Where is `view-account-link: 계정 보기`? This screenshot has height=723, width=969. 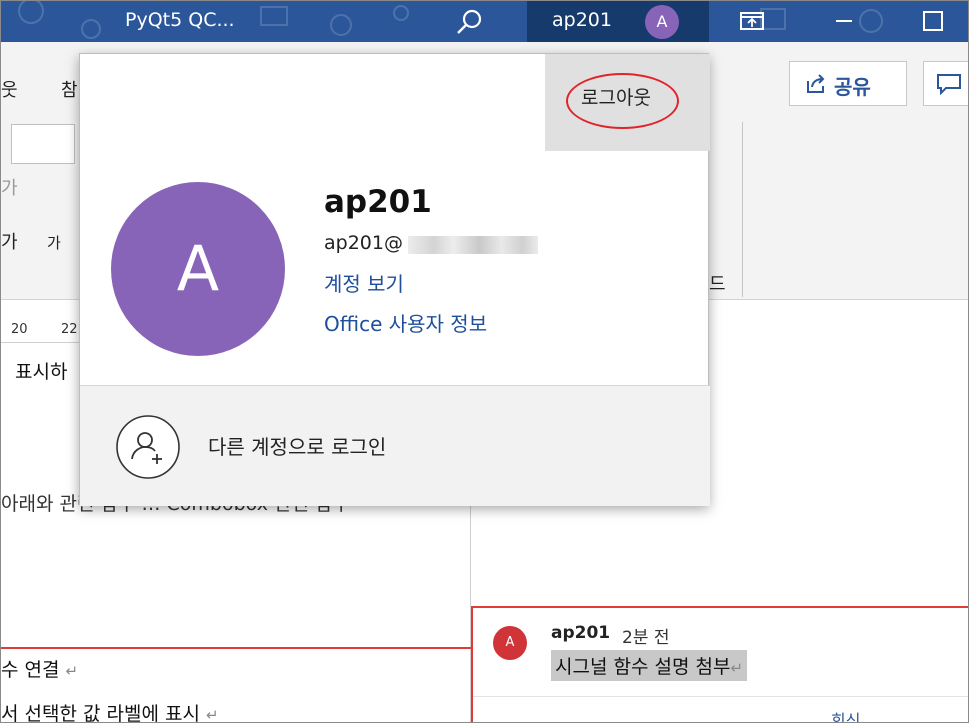 view-account-link: 계정 보기 is located at coordinates (364, 282).